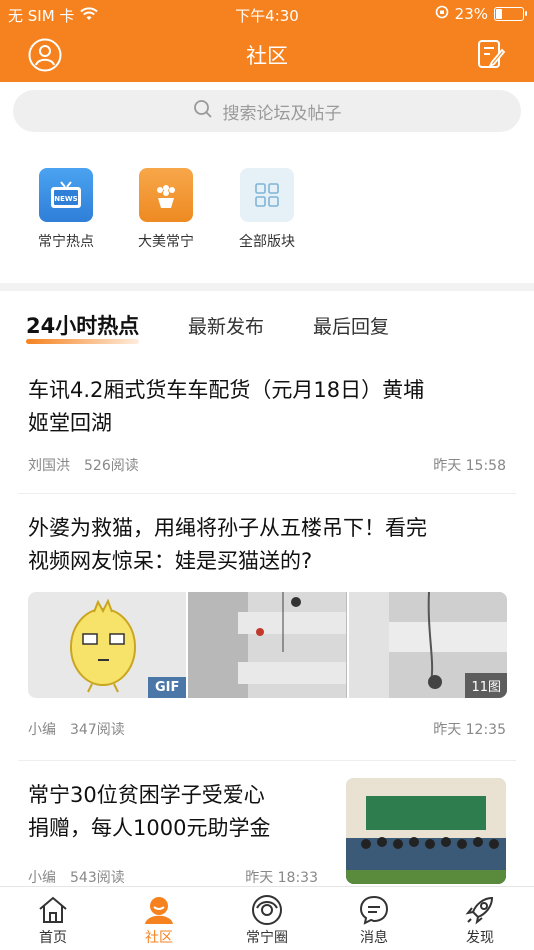  Describe the element at coordinates (267, 938) in the screenshot. I see `tabbar-label: 常宁圈` at that location.